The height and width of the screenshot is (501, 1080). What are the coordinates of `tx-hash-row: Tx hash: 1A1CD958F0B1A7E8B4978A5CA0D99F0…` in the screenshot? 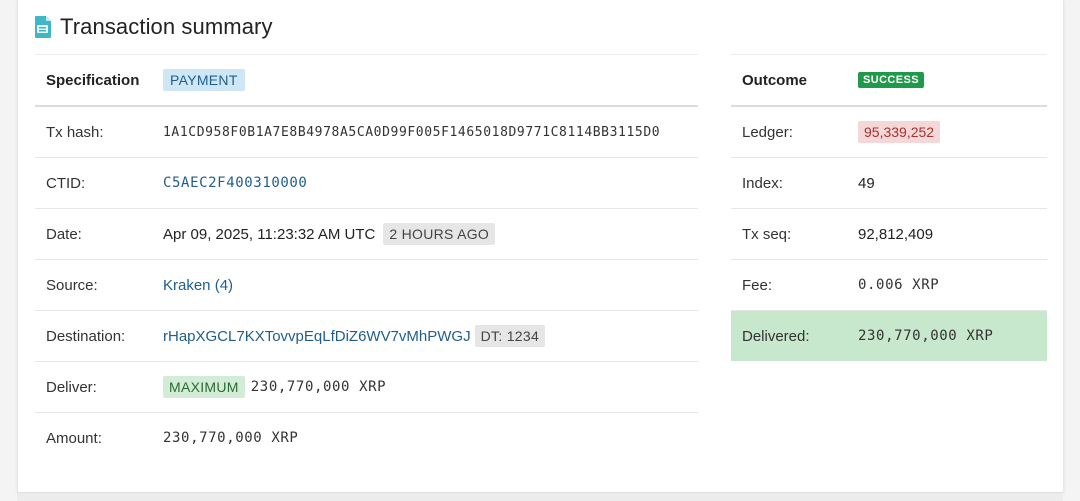 It's located at (366, 132).